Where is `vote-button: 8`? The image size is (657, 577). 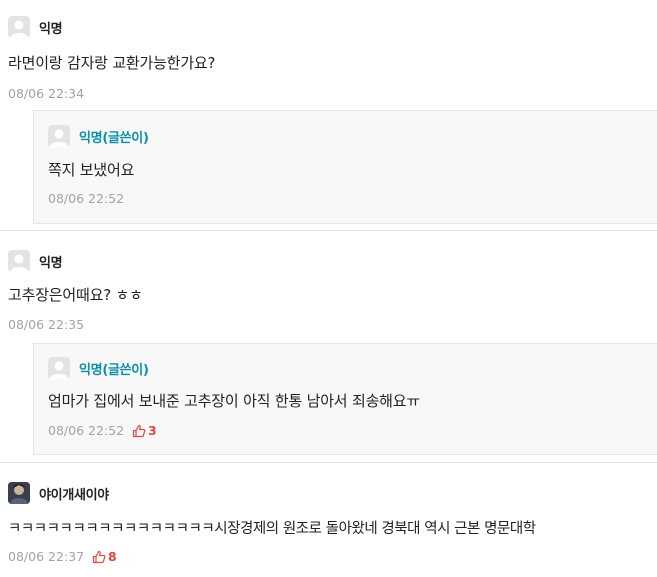
vote-button: 8 is located at coordinates (104, 556).